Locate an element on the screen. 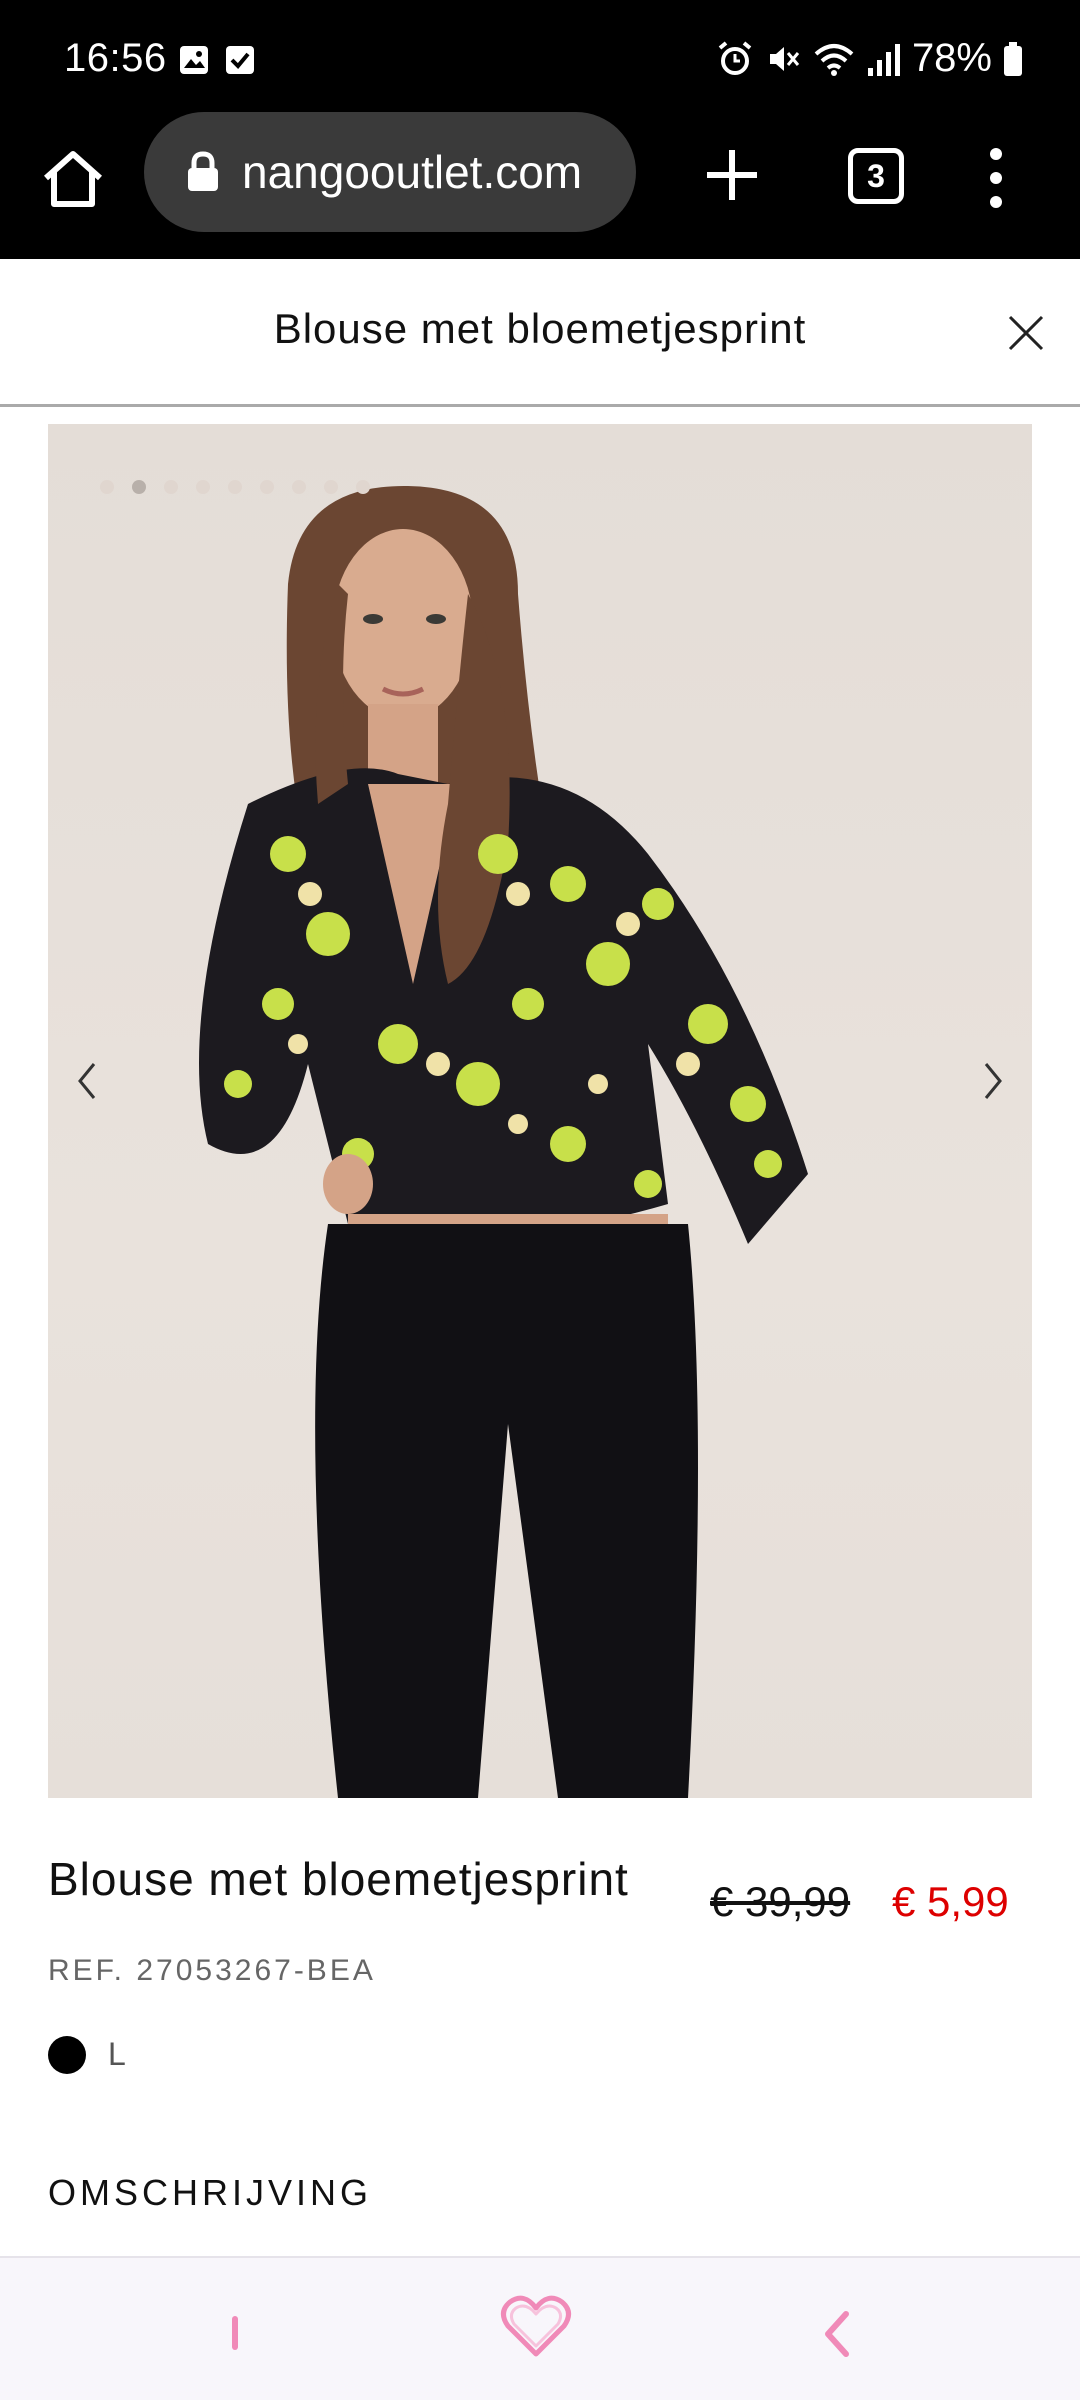  lock-icon is located at coordinates (203, 171).